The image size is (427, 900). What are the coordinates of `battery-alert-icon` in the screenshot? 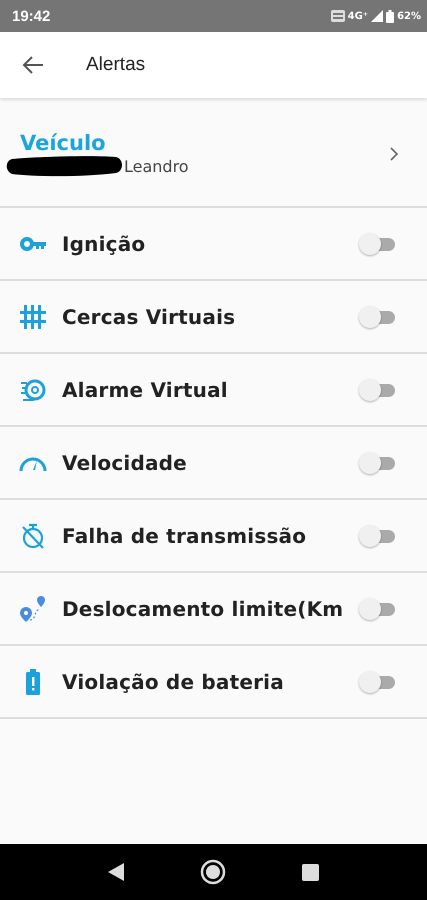 It's located at (33, 681).